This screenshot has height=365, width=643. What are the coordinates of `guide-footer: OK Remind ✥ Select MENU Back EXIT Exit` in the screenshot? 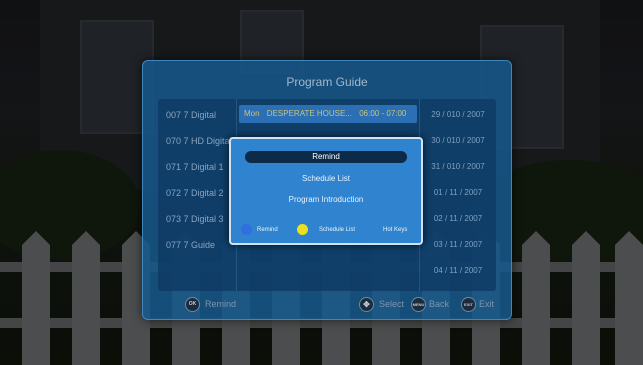 It's located at (327, 306).